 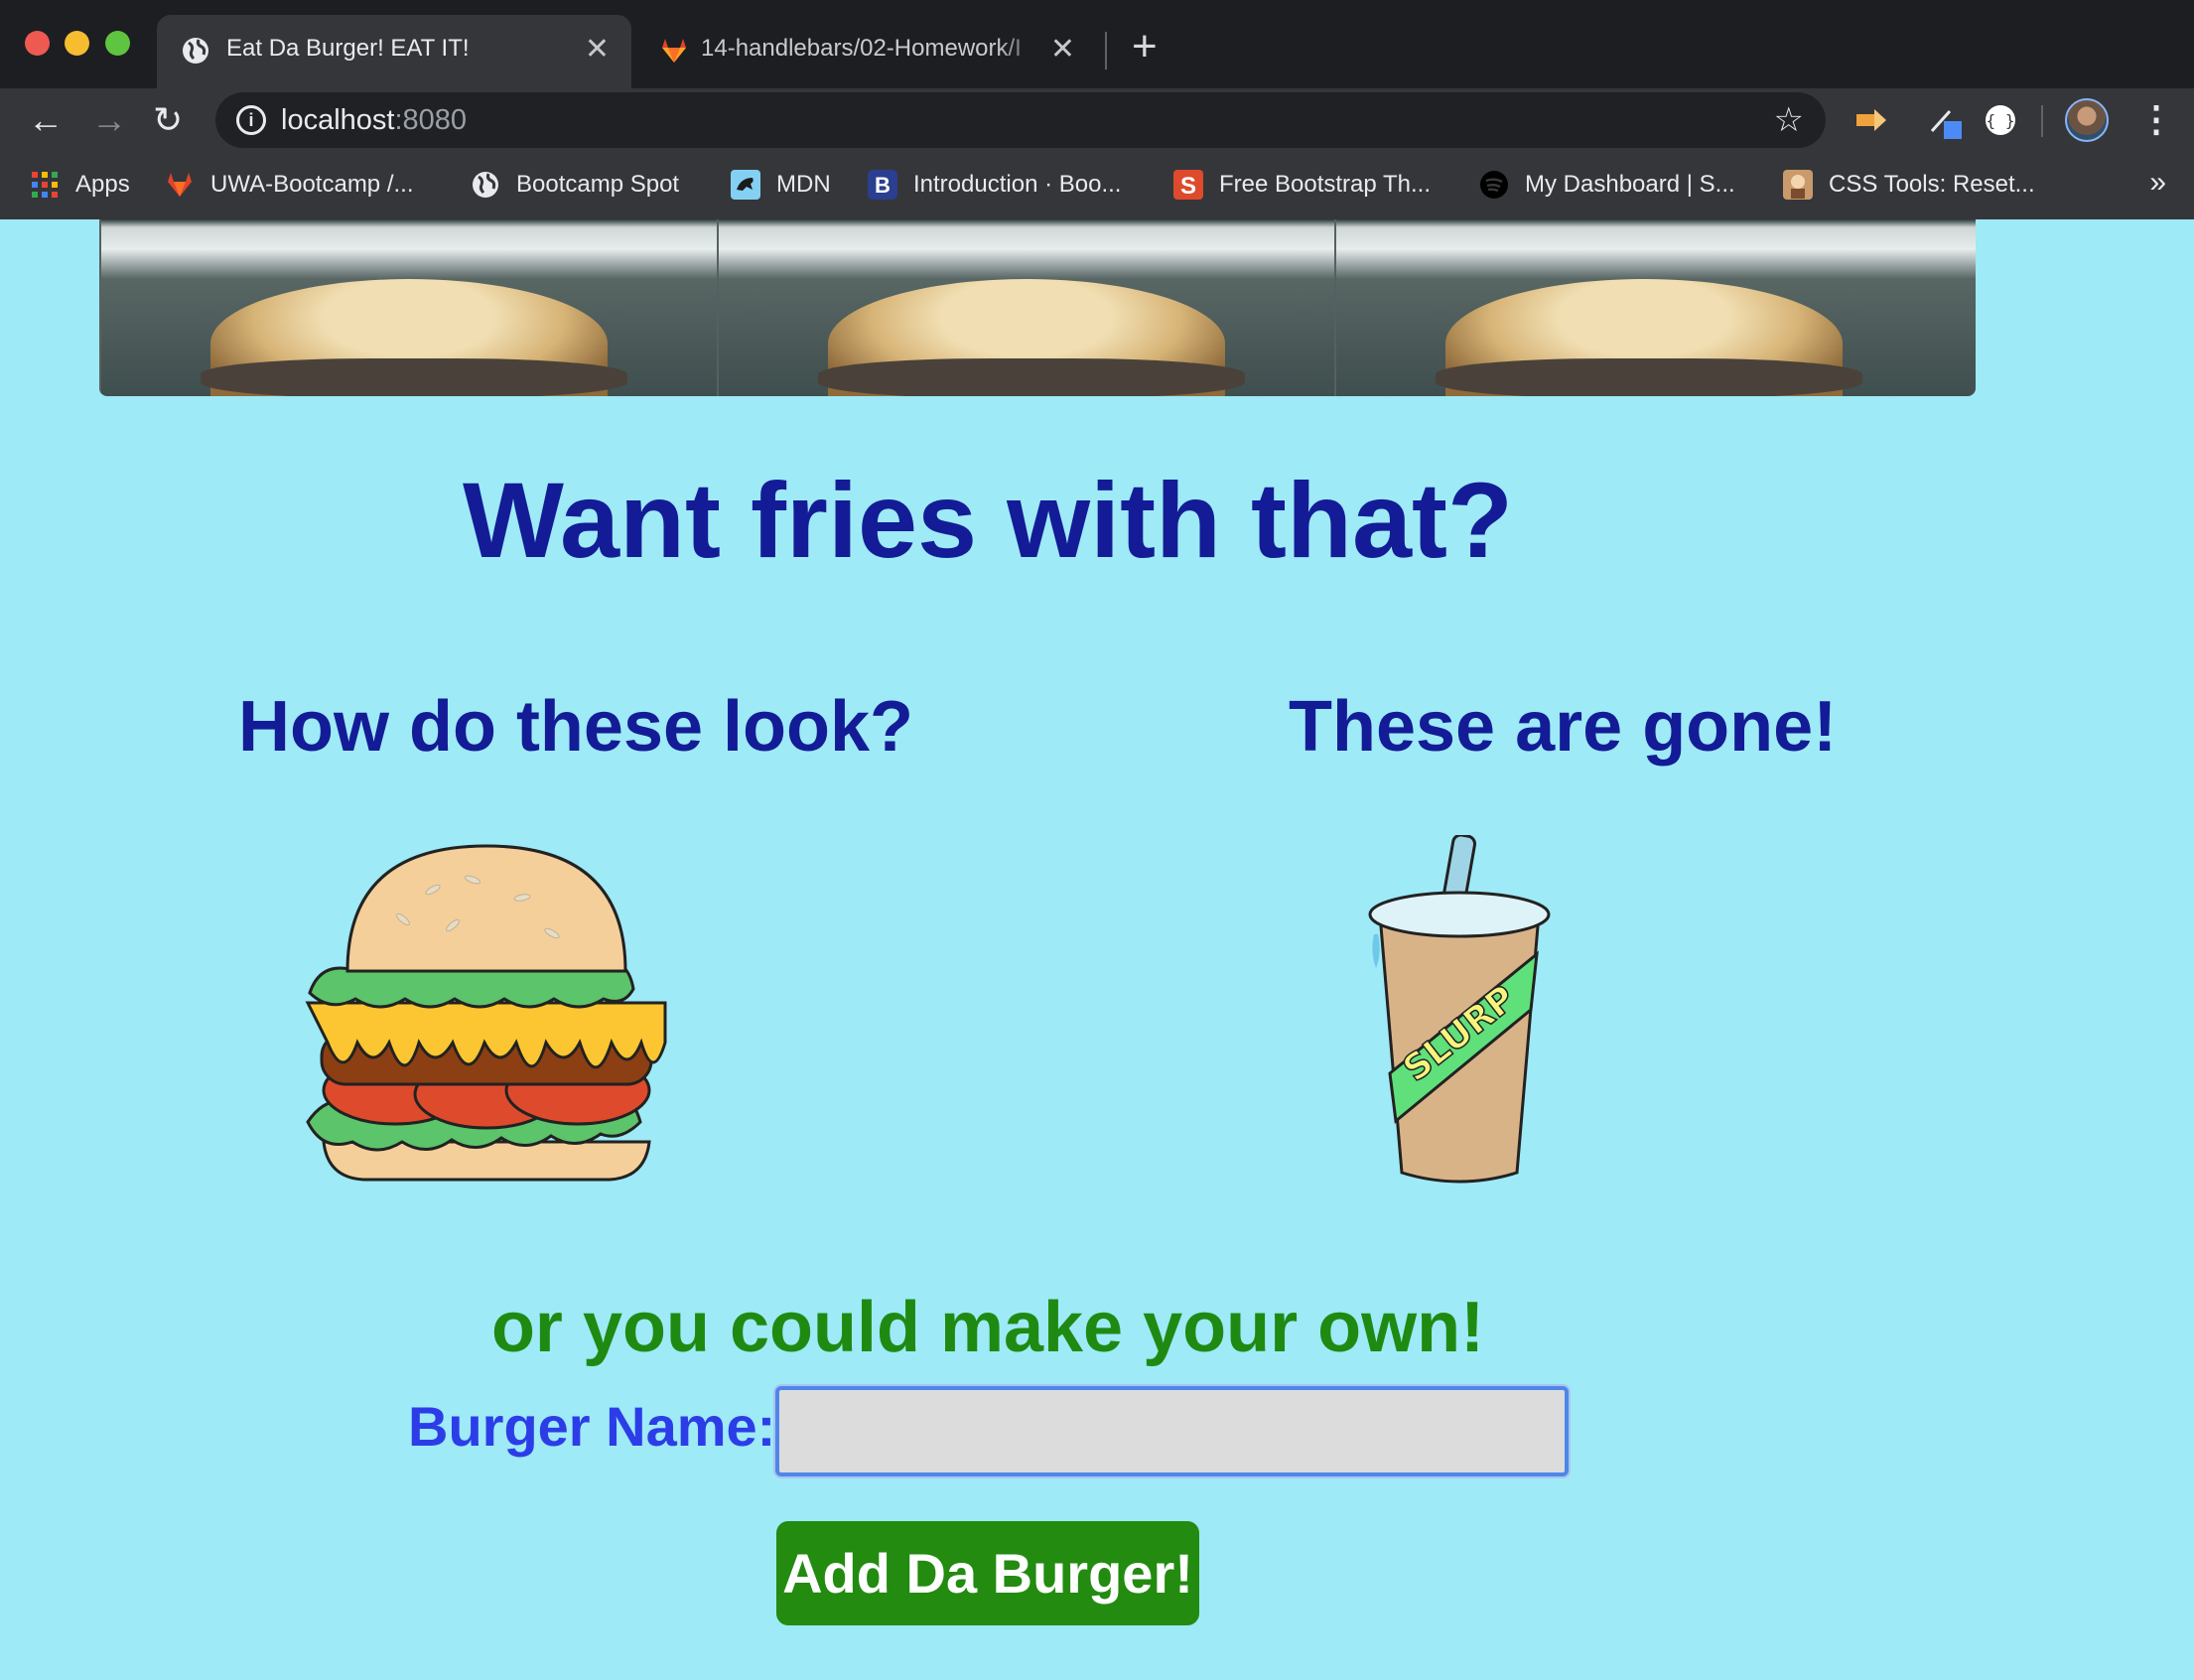 I want to click on bookmark-bootcamp-spot: Bootcamp Spot, so click(x=575, y=185).